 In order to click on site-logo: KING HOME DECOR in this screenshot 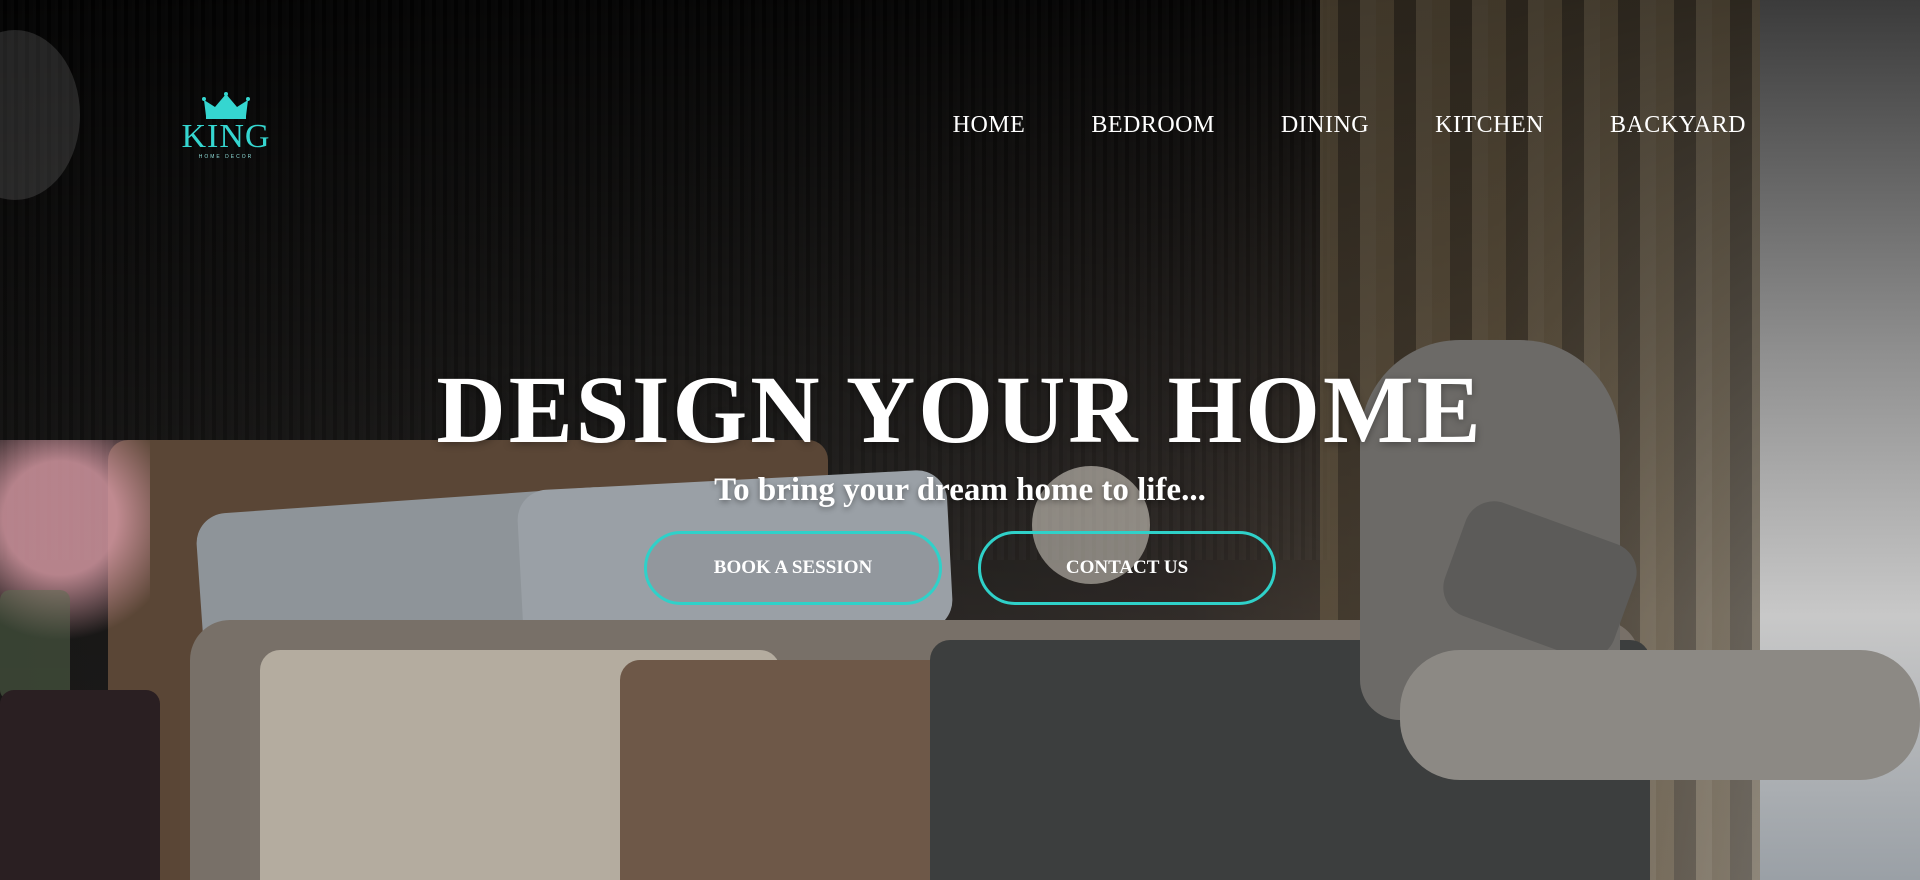, I will do `click(226, 132)`.